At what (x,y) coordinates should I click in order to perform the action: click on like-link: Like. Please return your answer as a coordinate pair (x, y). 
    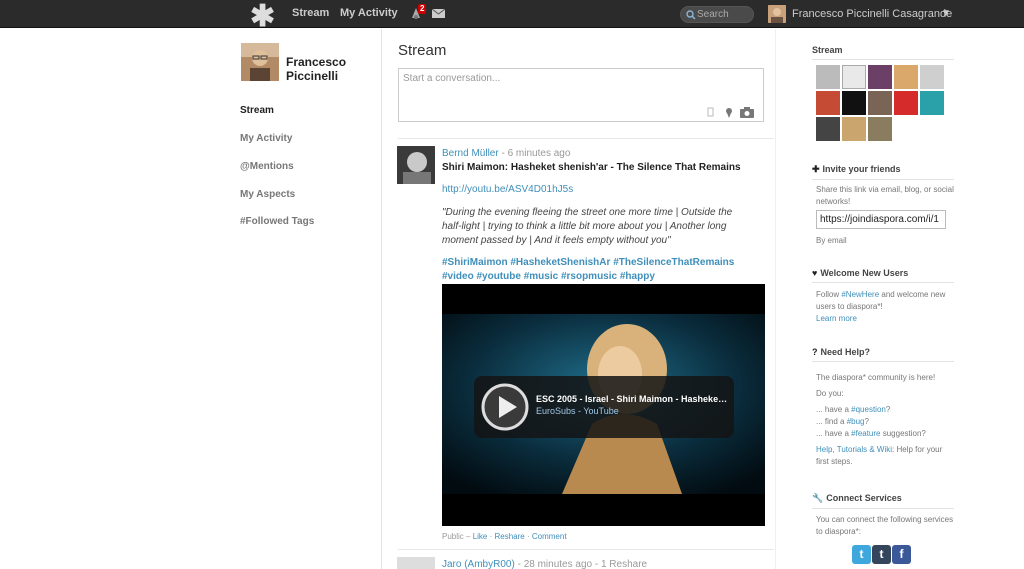
    Looking at the image, I should click on (480, 536).